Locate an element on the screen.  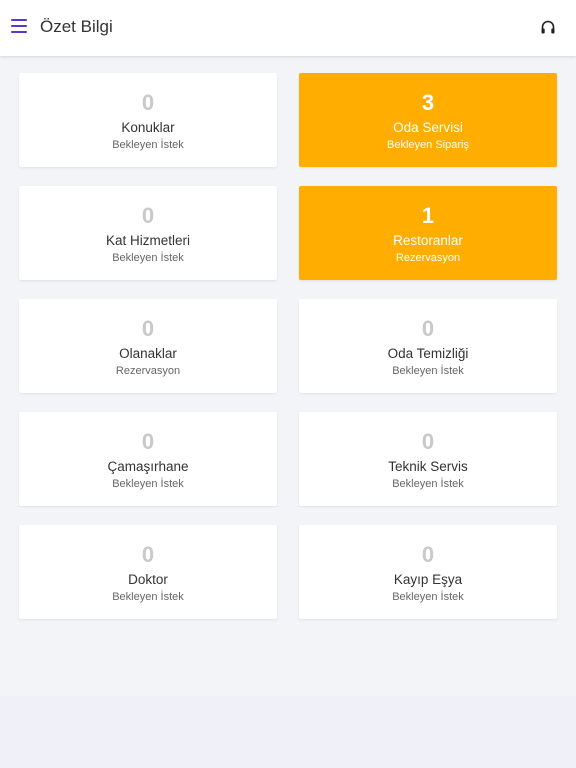
card-konuklar: 0 Konuklar Bekleyen İstek is located at coordinates (148, 120).